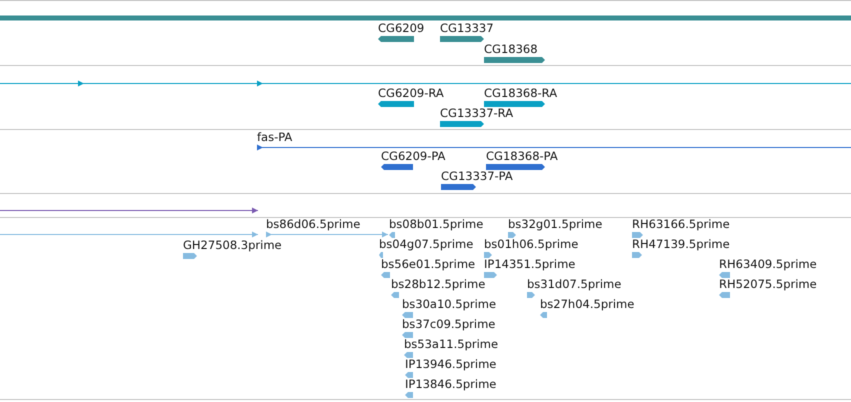  I want to click on feature-label: bs53a11.5prime, so click(451, 344).